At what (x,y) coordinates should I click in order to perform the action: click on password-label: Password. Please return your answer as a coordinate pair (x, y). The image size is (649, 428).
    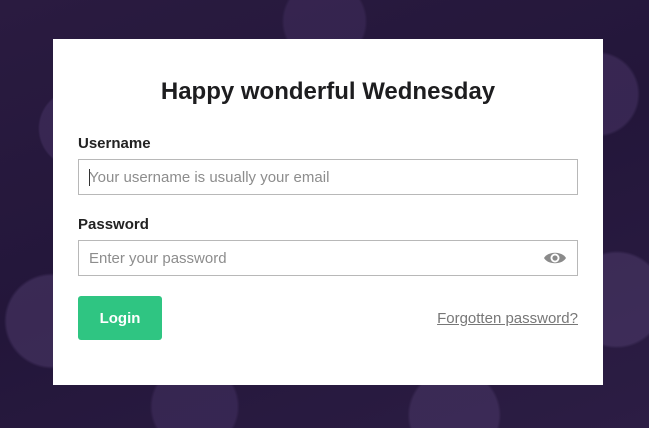
    Looking at the image, I should click on (113, 224).